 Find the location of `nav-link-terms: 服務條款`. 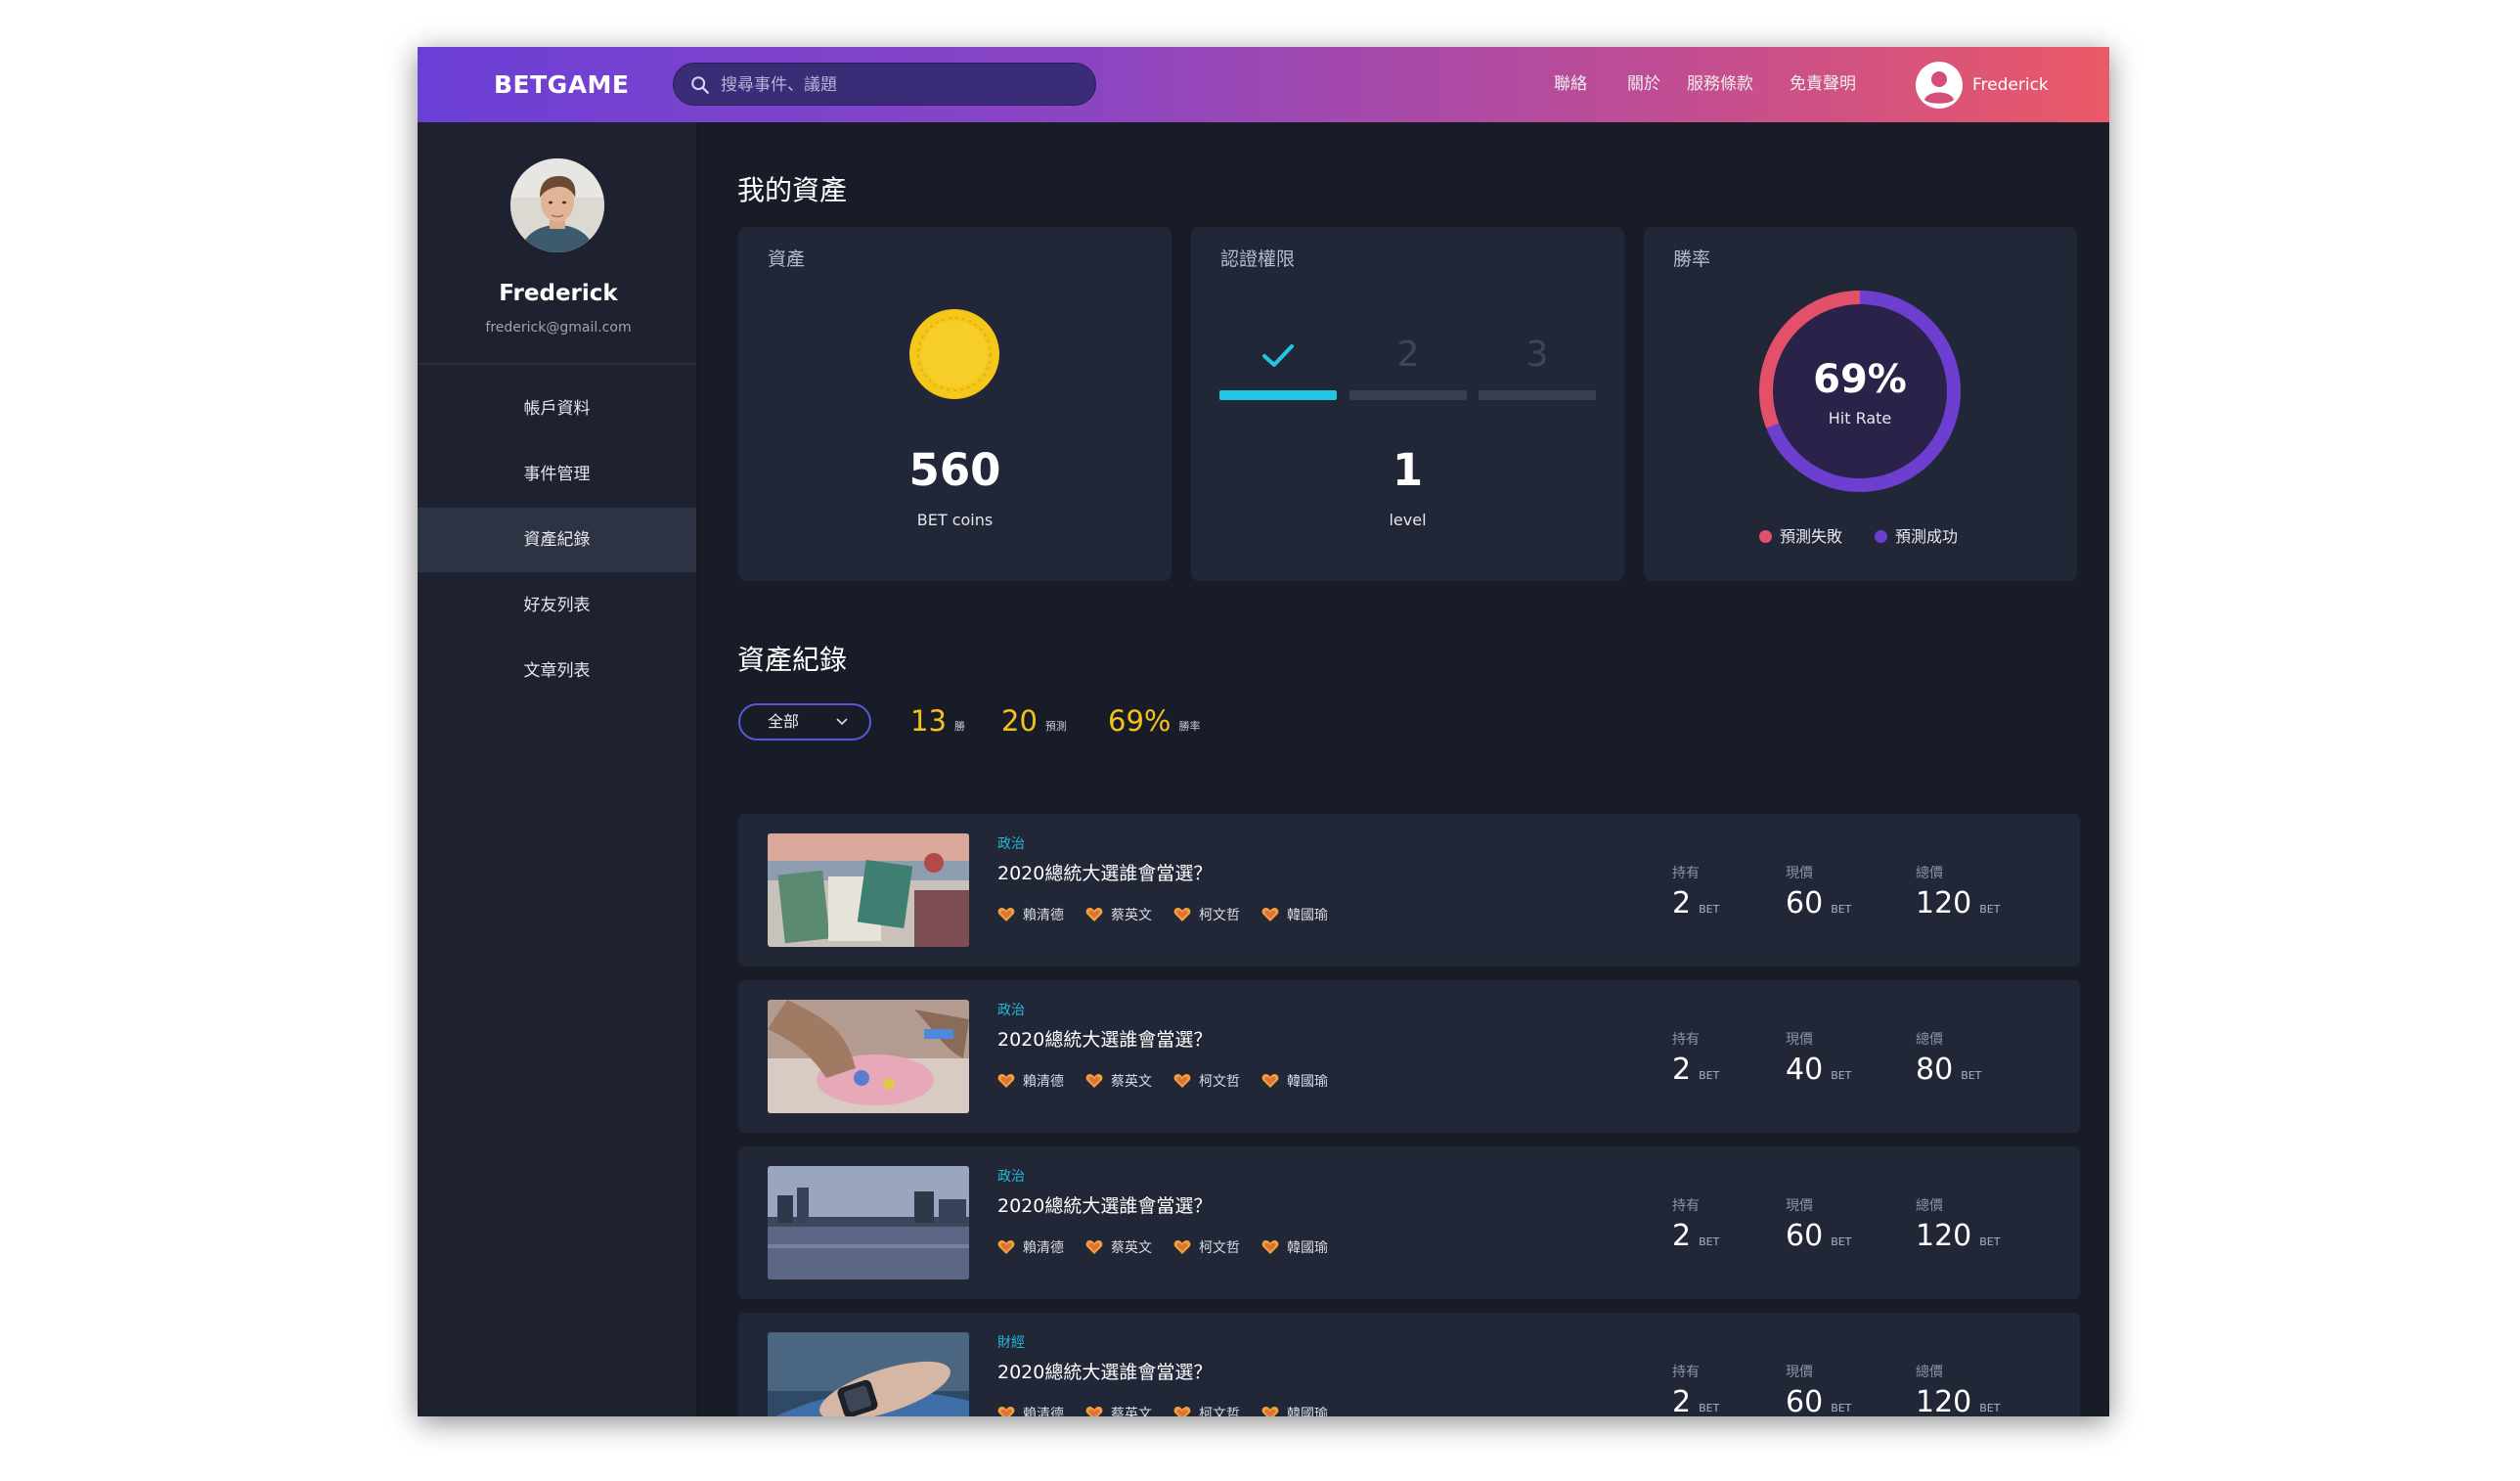

nav-link-terms: 服務條款 is located at coordinates (1720, 84).